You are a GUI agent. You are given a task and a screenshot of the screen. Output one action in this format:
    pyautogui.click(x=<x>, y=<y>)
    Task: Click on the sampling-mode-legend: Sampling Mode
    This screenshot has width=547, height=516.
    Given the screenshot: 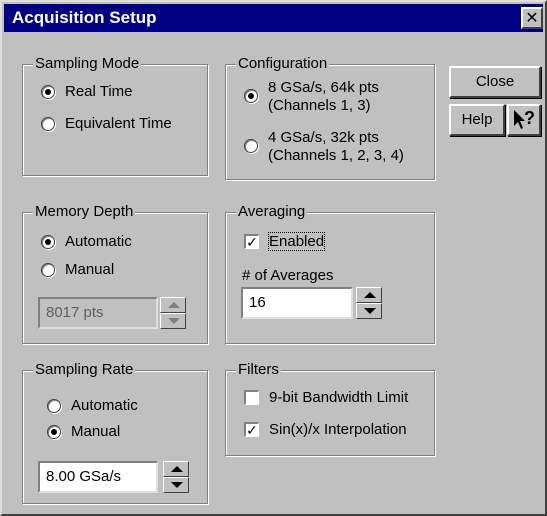 What is the action you would take?
    pyautogui.click(x=87, y=64)
    